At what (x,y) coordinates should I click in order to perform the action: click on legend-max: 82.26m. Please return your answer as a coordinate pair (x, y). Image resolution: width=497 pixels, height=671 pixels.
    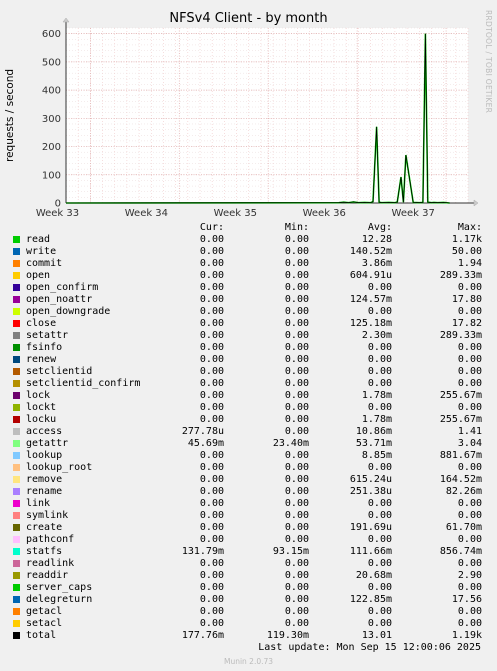
    Looking at the image, I should click on (463, 491).